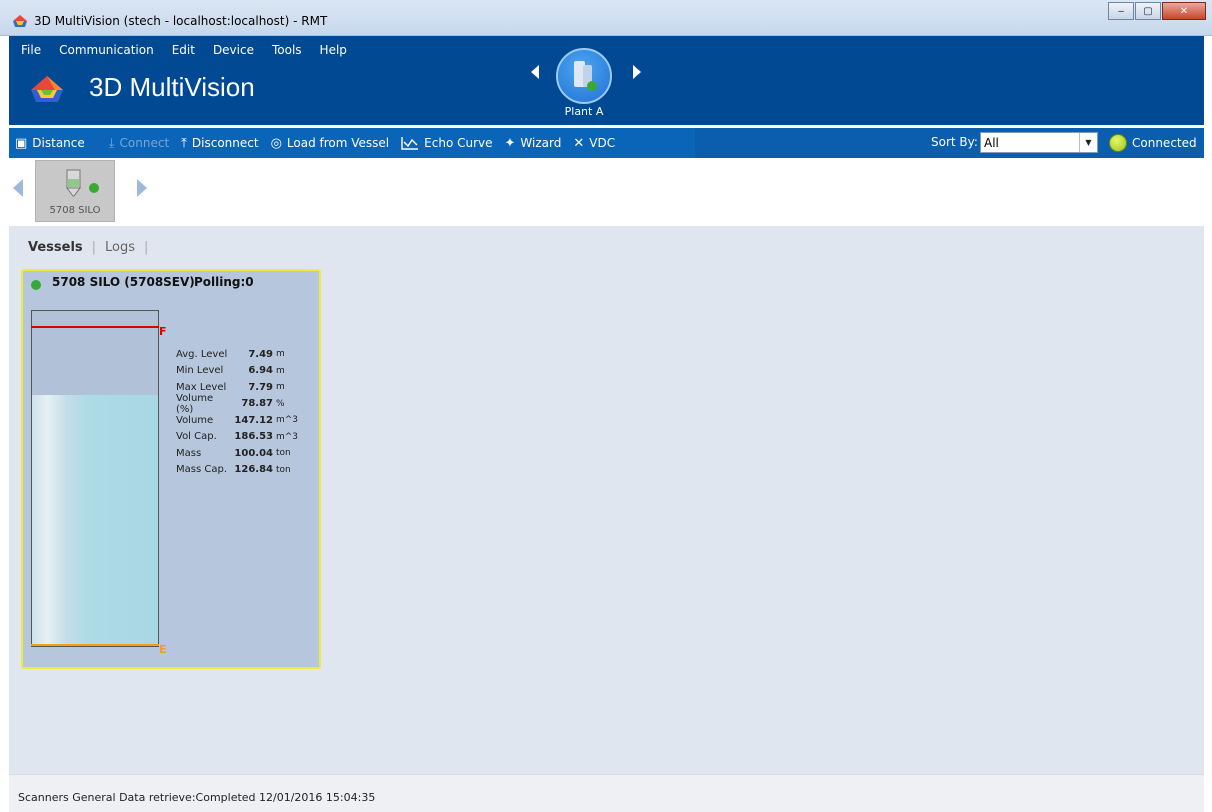 The image size is (1212, 812). Describe the element at coordinates (510, 143) in the screenshot. I see `magic-wand-icon: ✦` at that location.